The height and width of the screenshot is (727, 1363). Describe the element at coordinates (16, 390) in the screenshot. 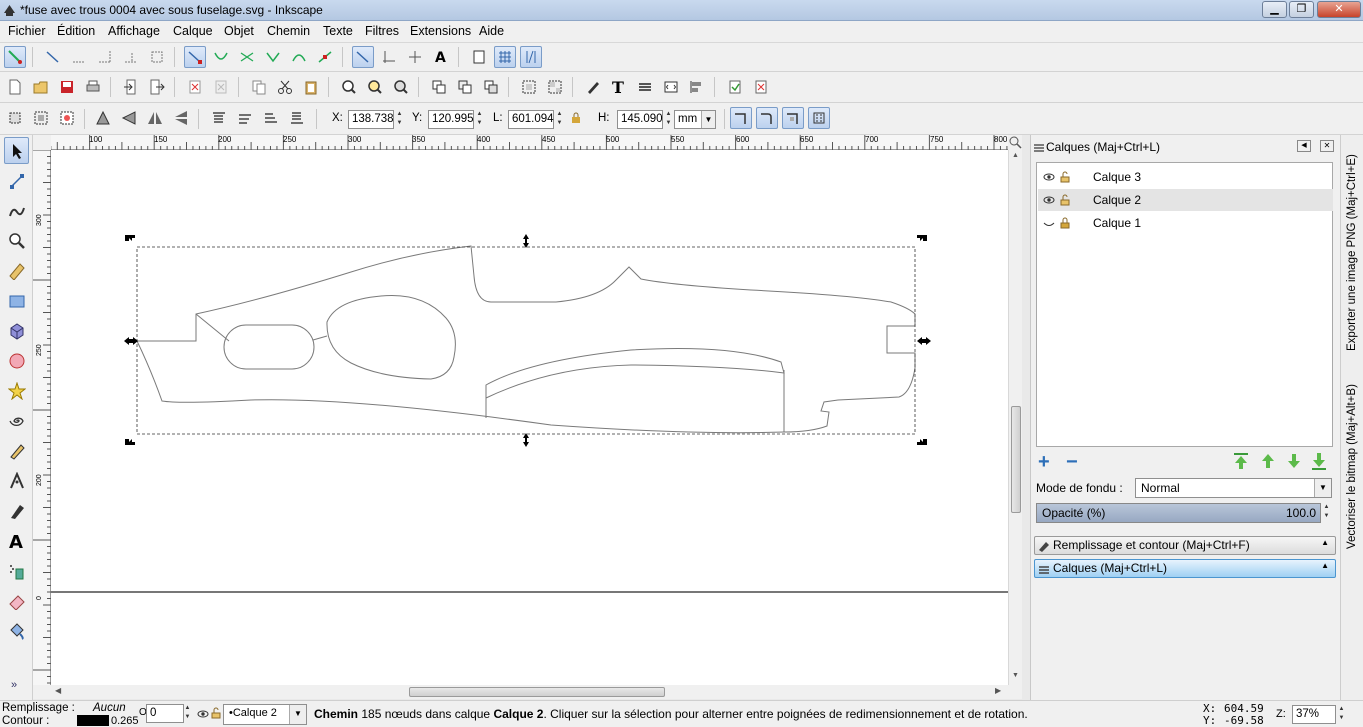

I see `star-tool-icon` at that location.